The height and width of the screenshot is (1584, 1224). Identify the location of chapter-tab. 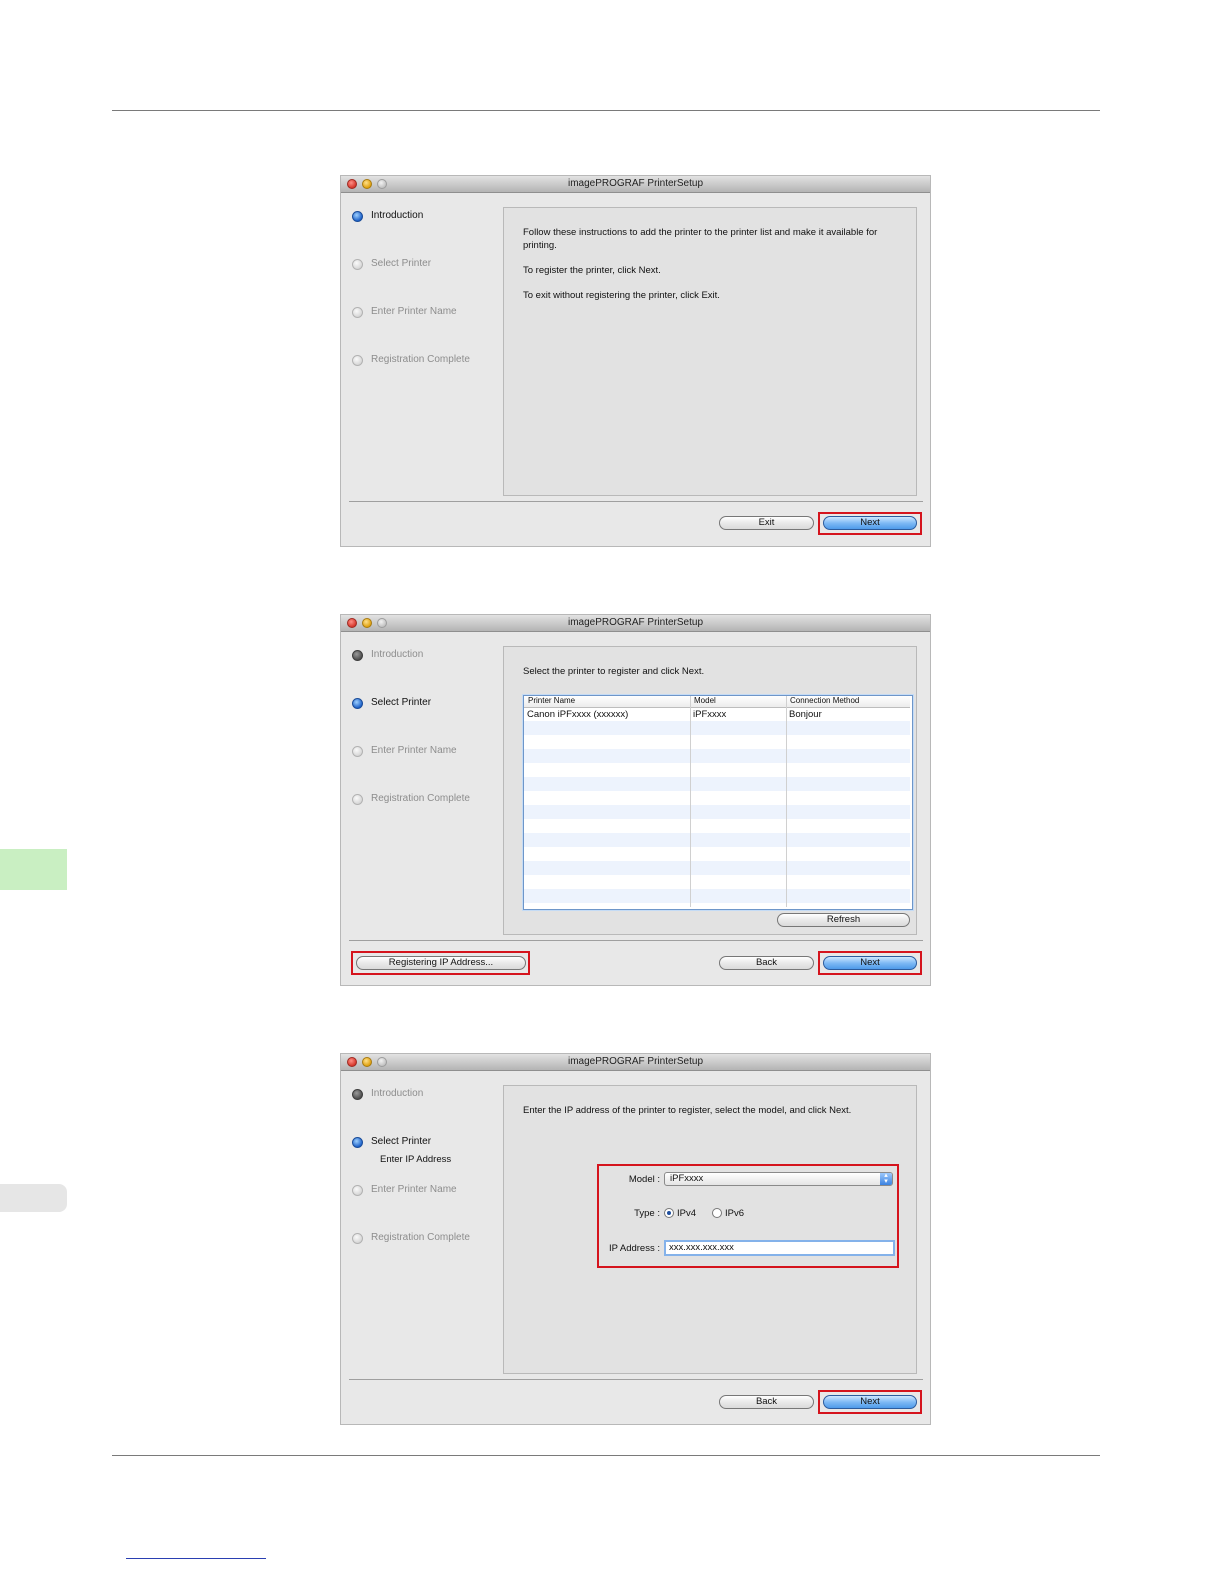
(33, 869).